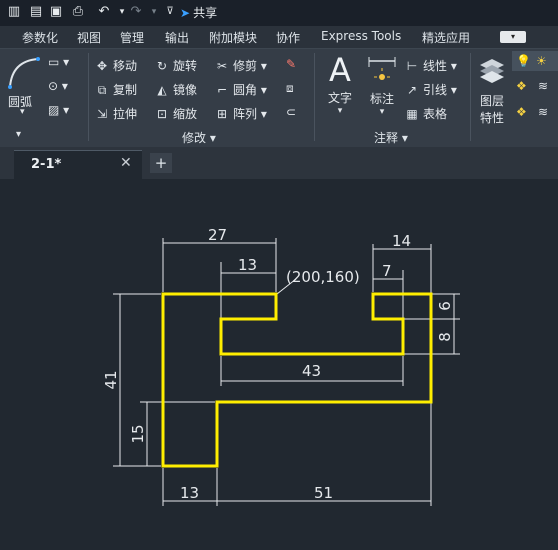  What do you see at coordinates (46, 164) in the screenshot?
I see `file-tab-label: 2-1*` at bounding box center [46, 164].